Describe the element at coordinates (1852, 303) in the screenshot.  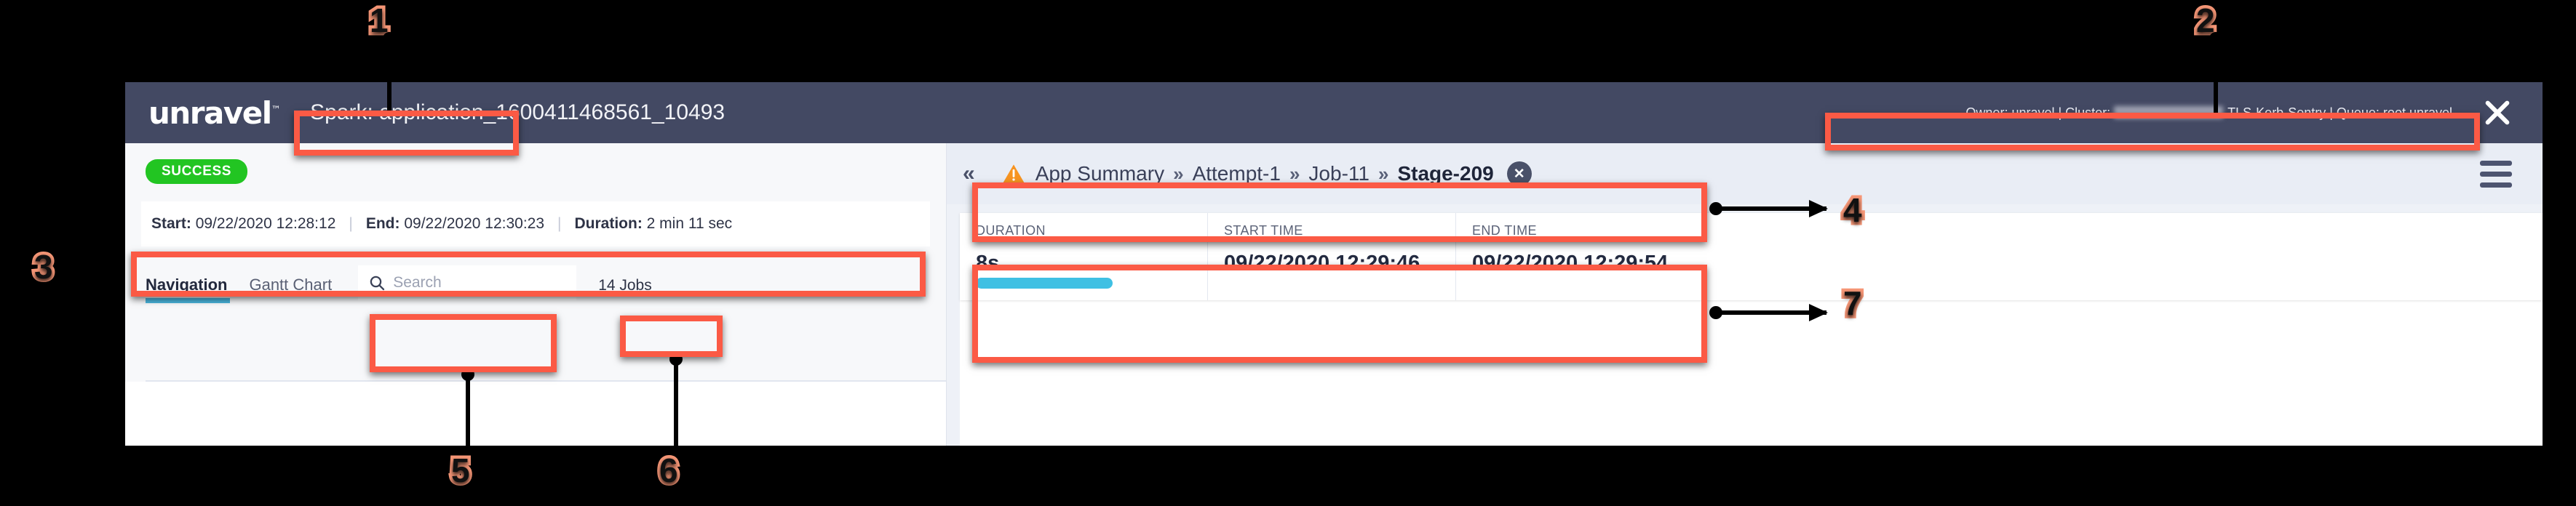
I see `callout-marker-7: 7` at that location.